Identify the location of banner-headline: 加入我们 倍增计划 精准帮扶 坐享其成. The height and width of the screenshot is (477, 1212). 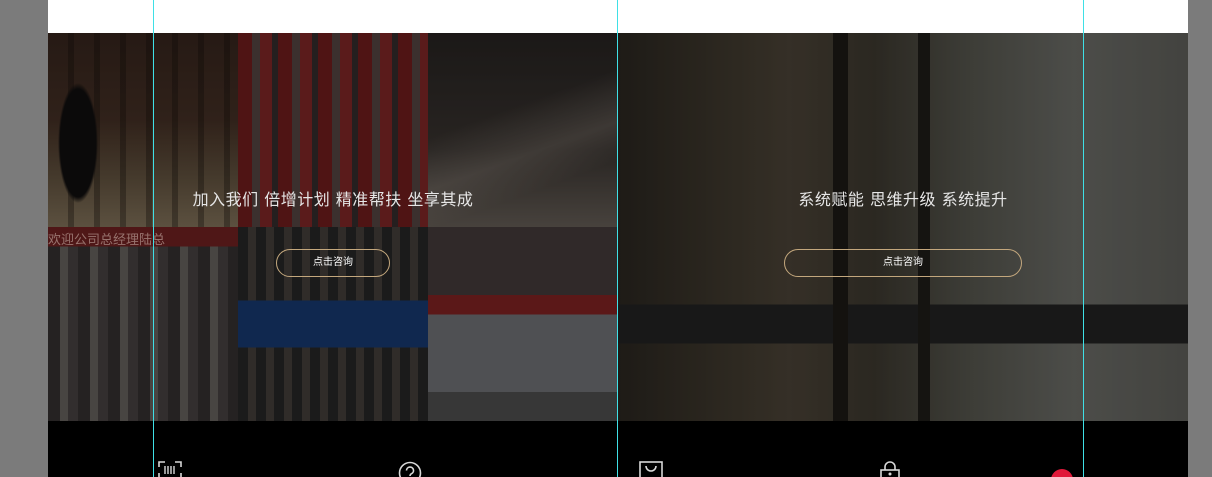
(333, 199).